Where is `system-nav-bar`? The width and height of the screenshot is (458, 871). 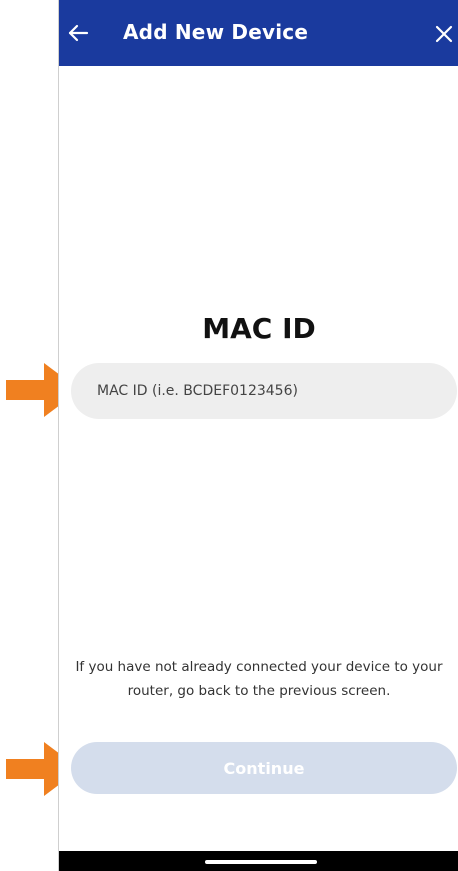
system-nav-bar is located at coordinates (258, 861).